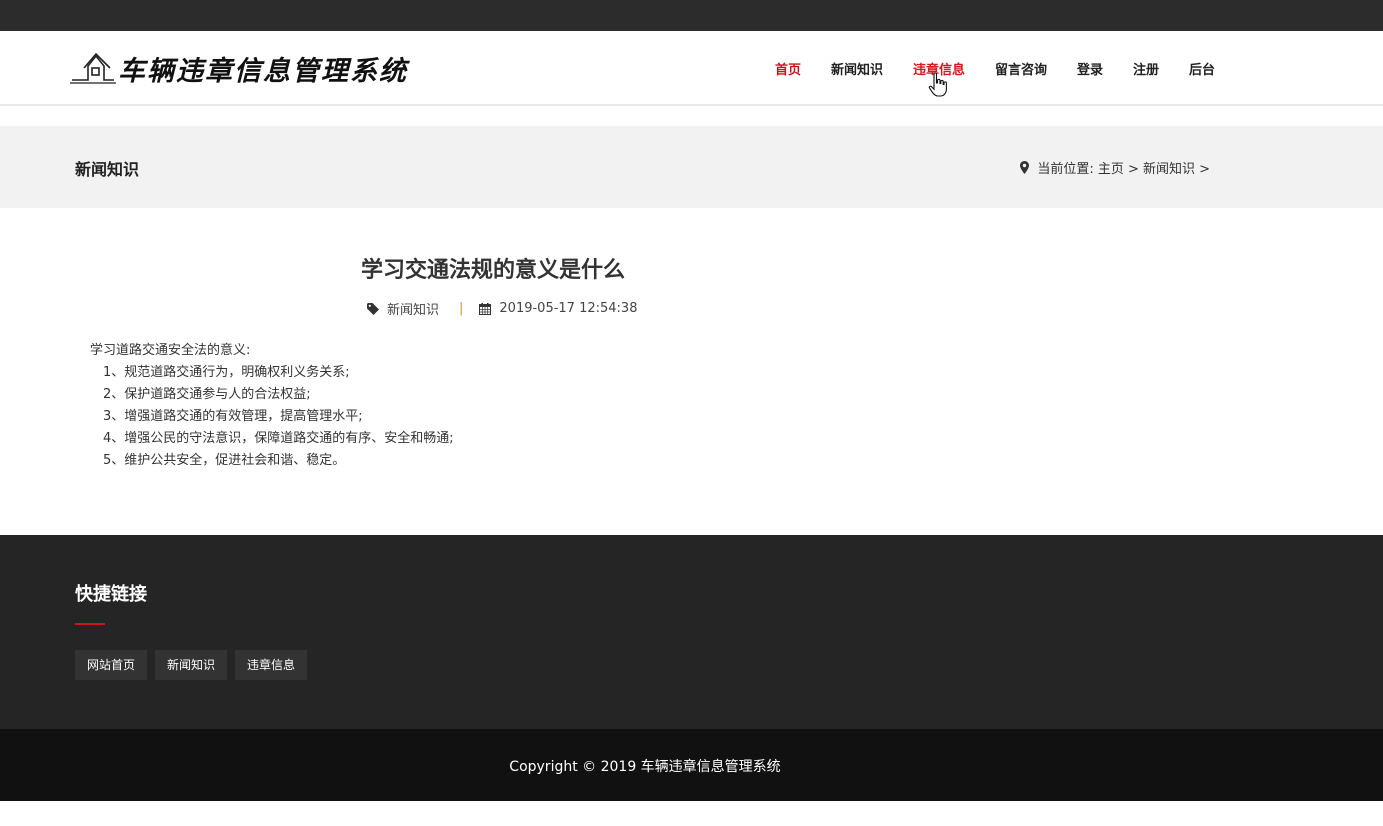 Image resolution: width=1383 pixels, height=826 pixels. I want to click on list-item: 3、增强道路交通的有效管理，提高管理水平;, so click(233, 416).